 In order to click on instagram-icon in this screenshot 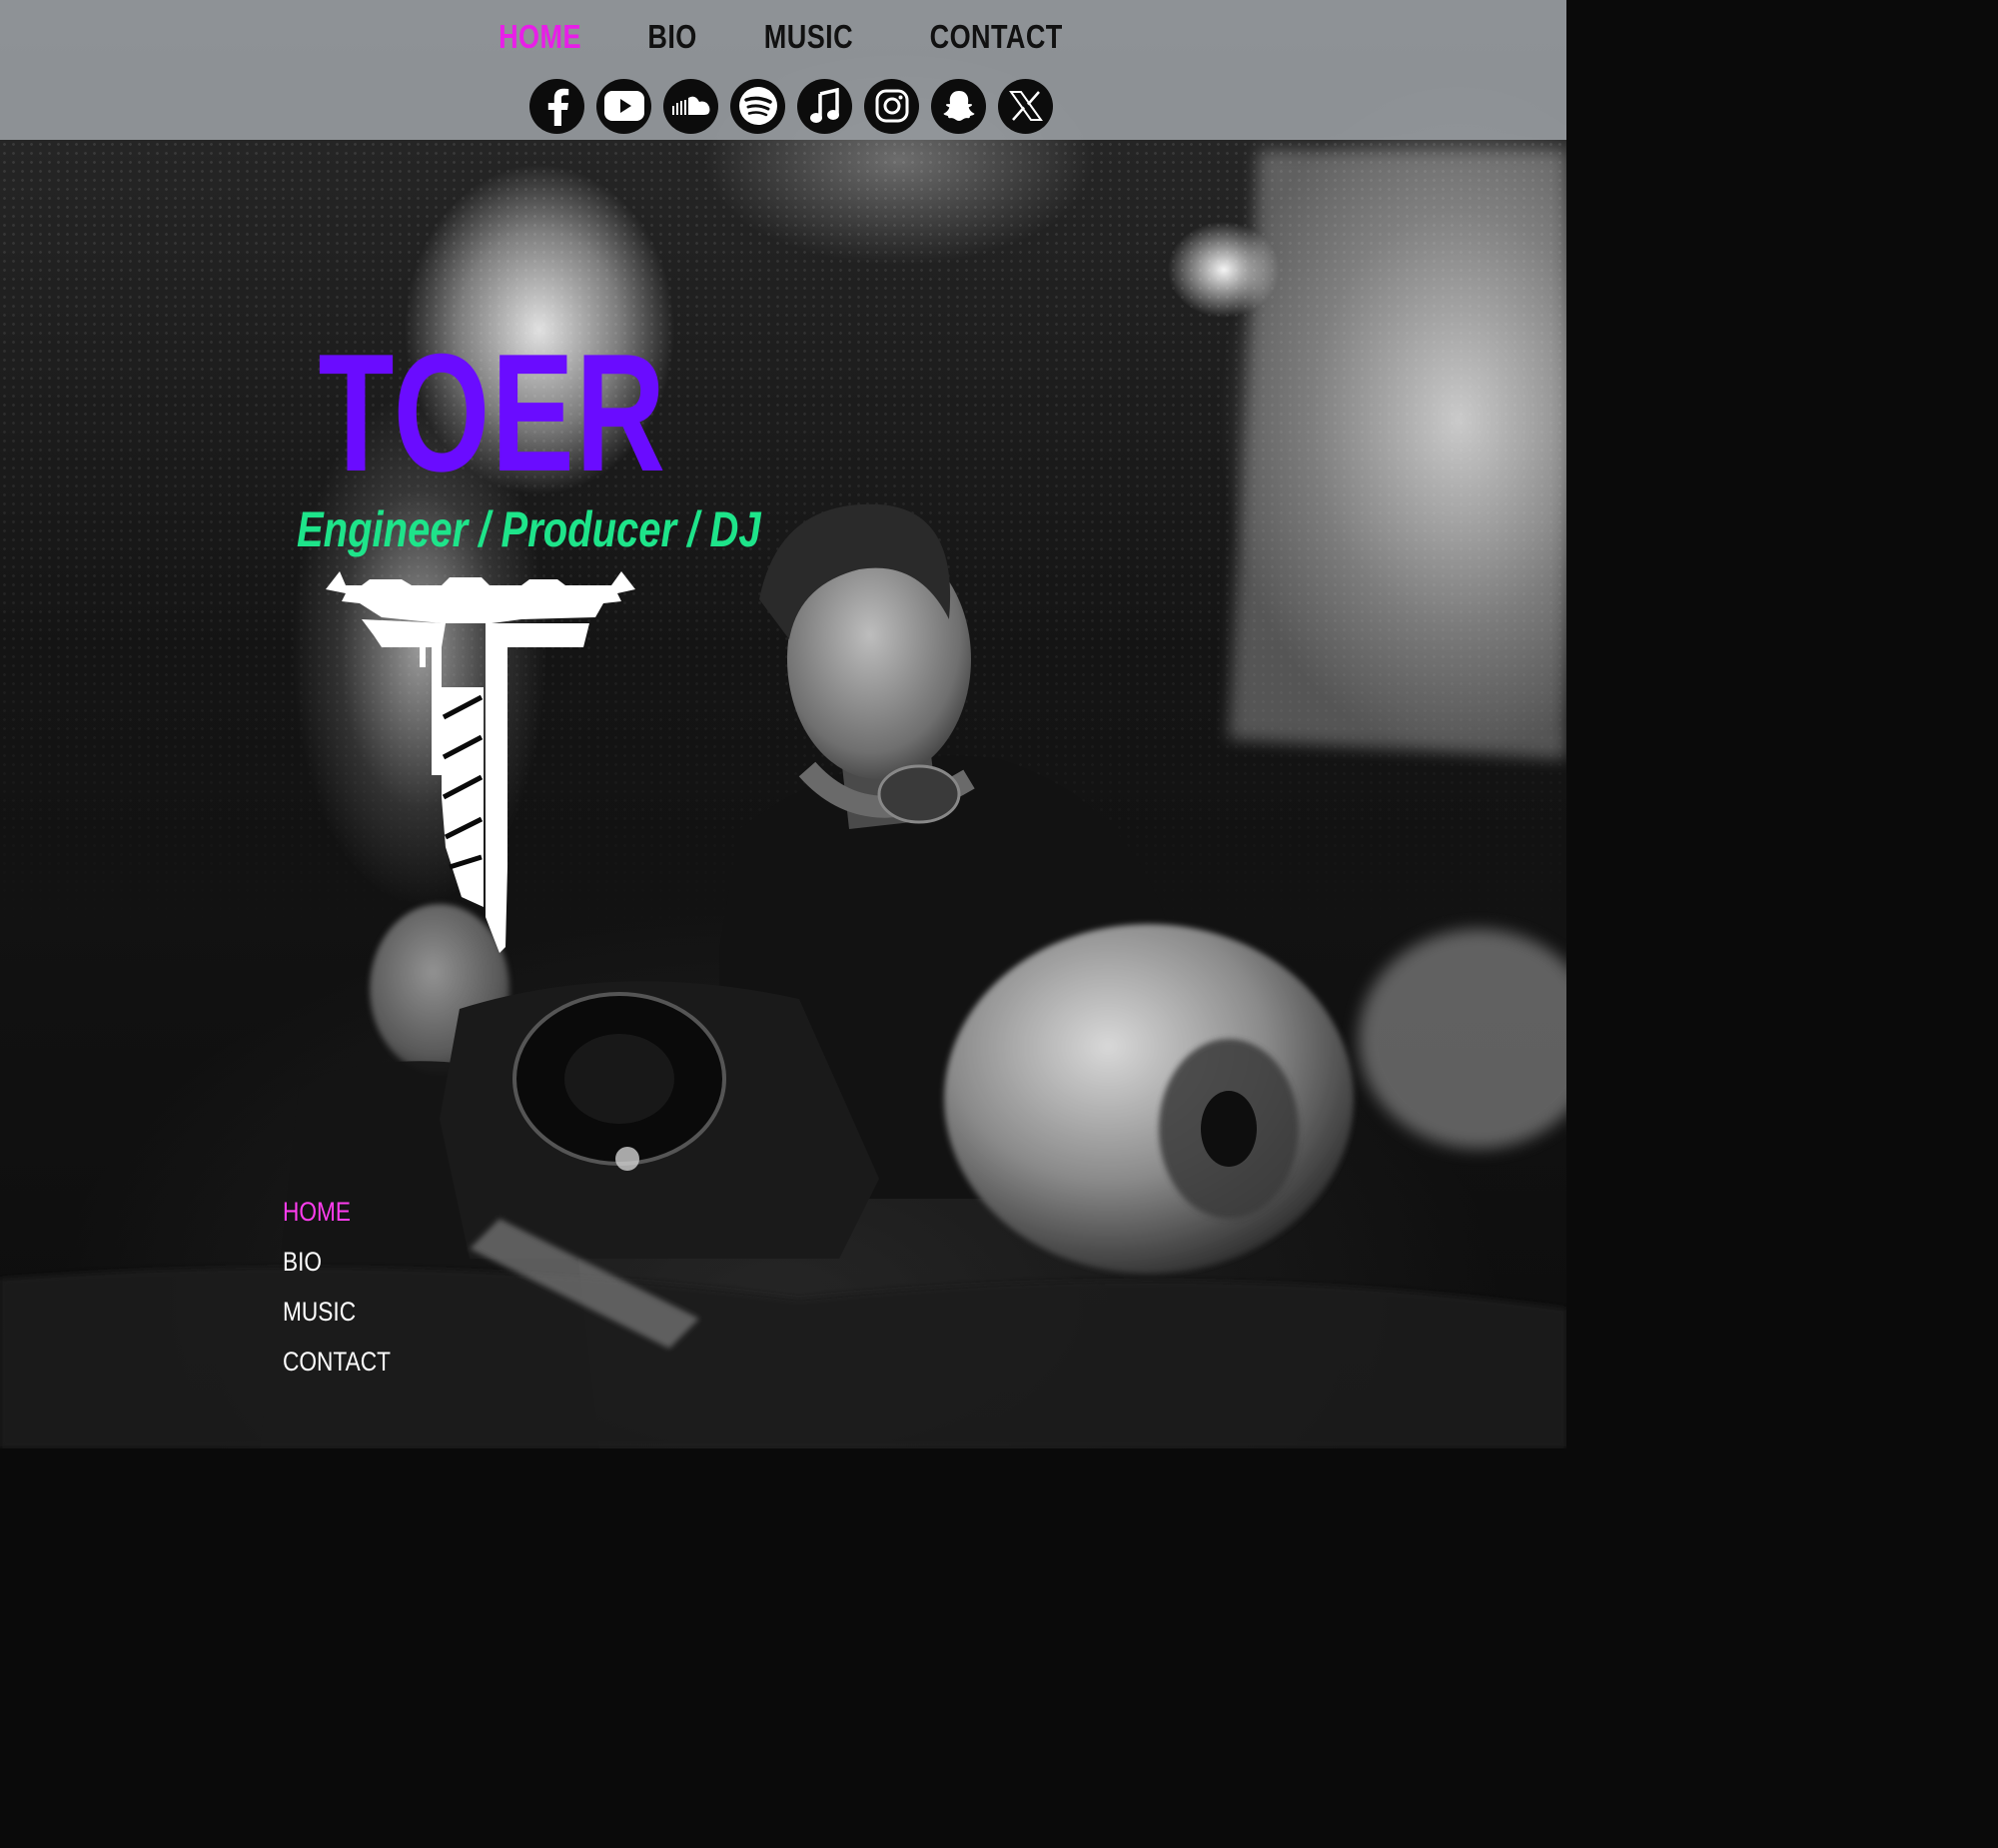, I will do `click(892, 106)`.